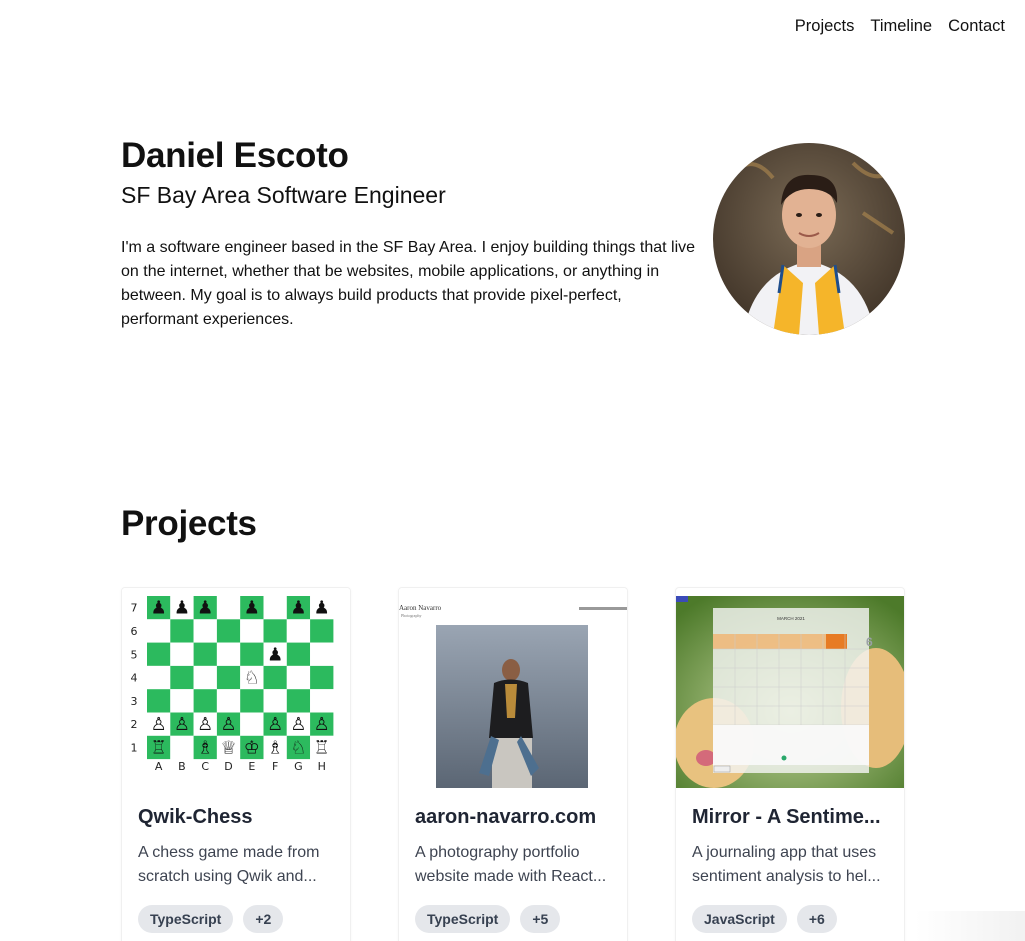  What do you see at coordinates (134, 701) in the screenshot?
I see `rank-label: 3` at bounding box center [134, 701].